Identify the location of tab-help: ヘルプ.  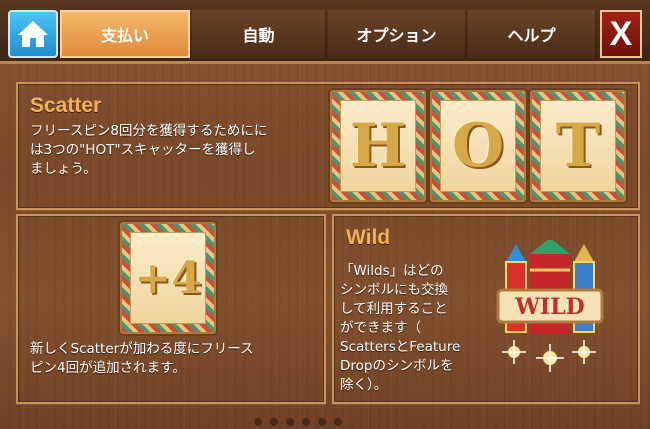
(532, 34).